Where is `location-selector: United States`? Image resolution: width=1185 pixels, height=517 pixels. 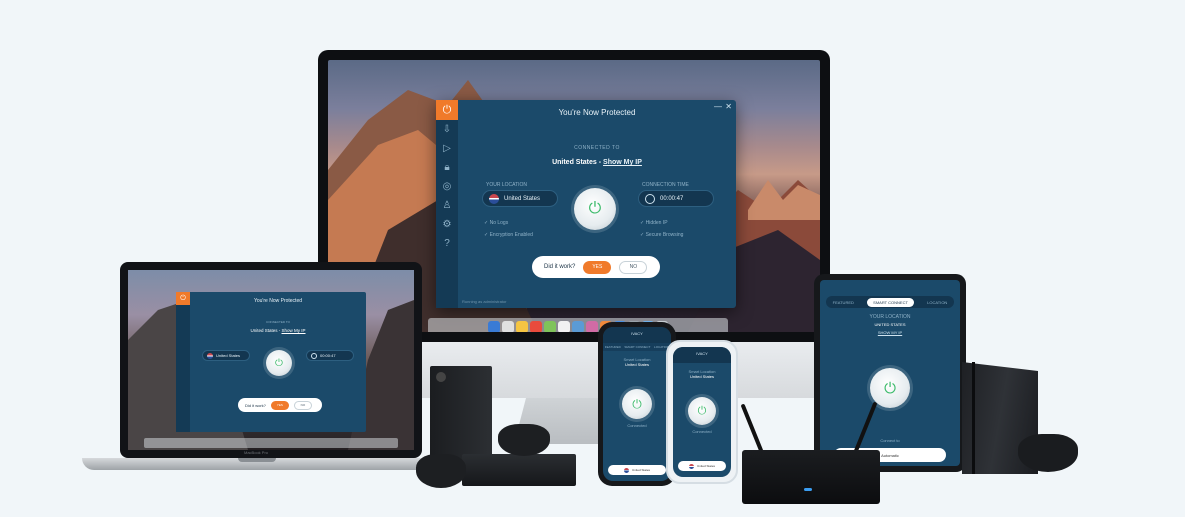 location-selector: United States is located at coordinates (520, 198).